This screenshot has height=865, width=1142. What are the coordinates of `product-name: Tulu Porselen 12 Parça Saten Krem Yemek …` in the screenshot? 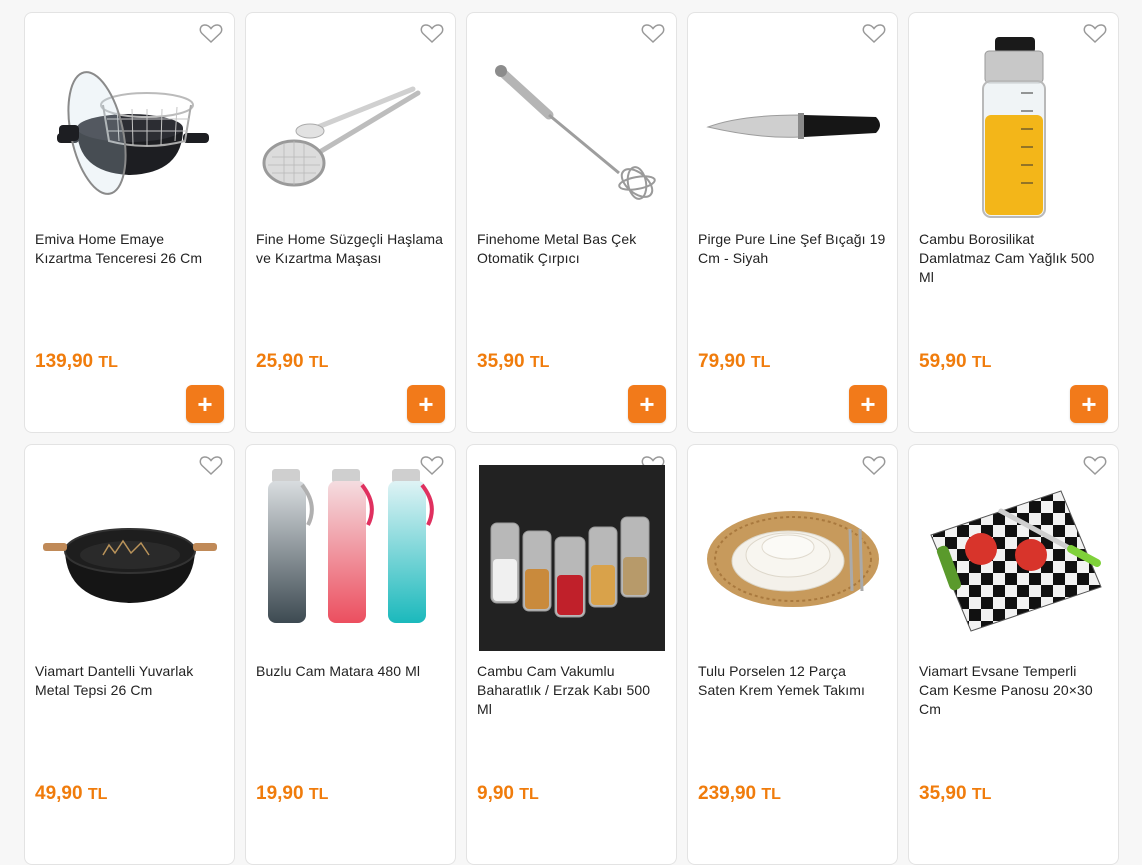 It's located at (792, 681).